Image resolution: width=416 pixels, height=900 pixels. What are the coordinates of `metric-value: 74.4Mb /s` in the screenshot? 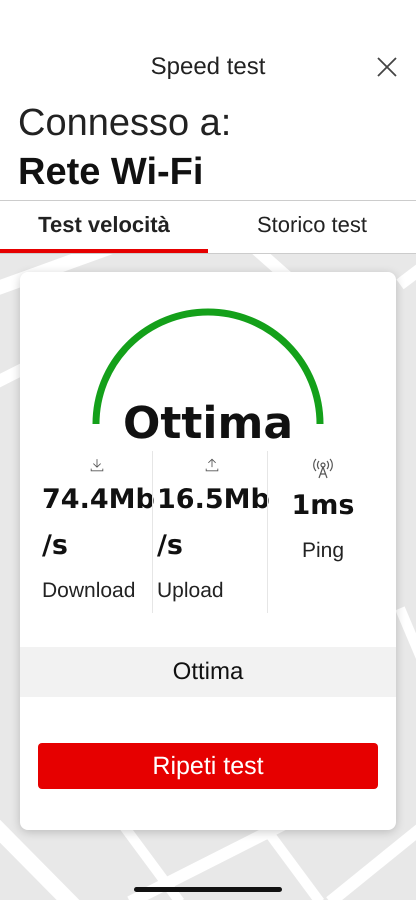 It's located at (97, 523).